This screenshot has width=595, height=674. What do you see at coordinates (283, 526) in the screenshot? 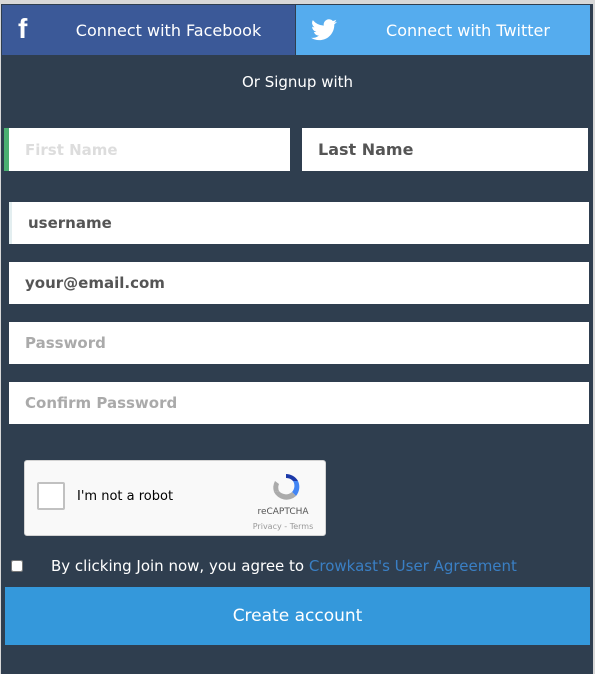
I see `recaptcha-privacy-terms-link: Privacy - Terms` at bounding box center [283, 526].